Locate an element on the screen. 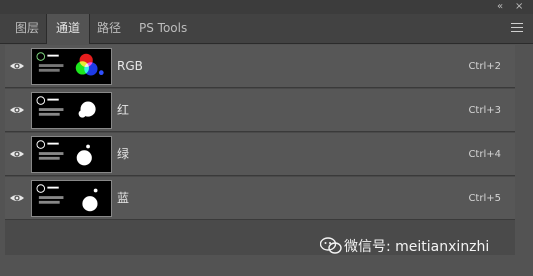  tab-layers: 图层 is located at coordinates (27, 28).